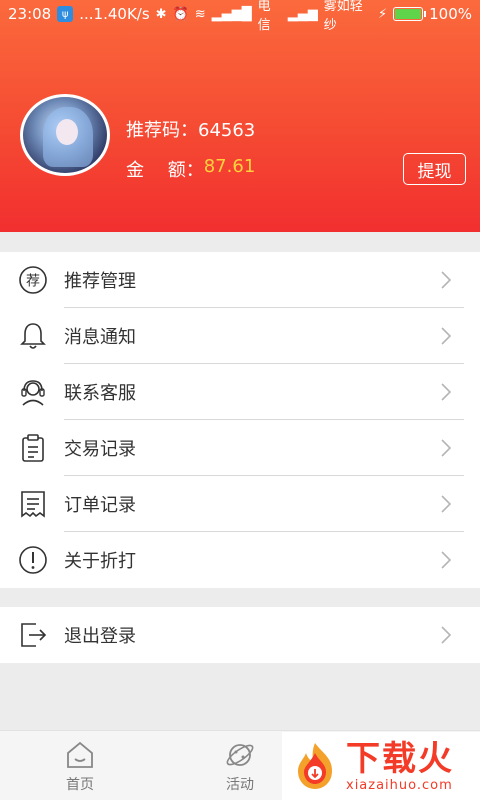 This screenshot has width=480, height=800. I want to click on bluetooth-icon: ✱, so click(161, 14).